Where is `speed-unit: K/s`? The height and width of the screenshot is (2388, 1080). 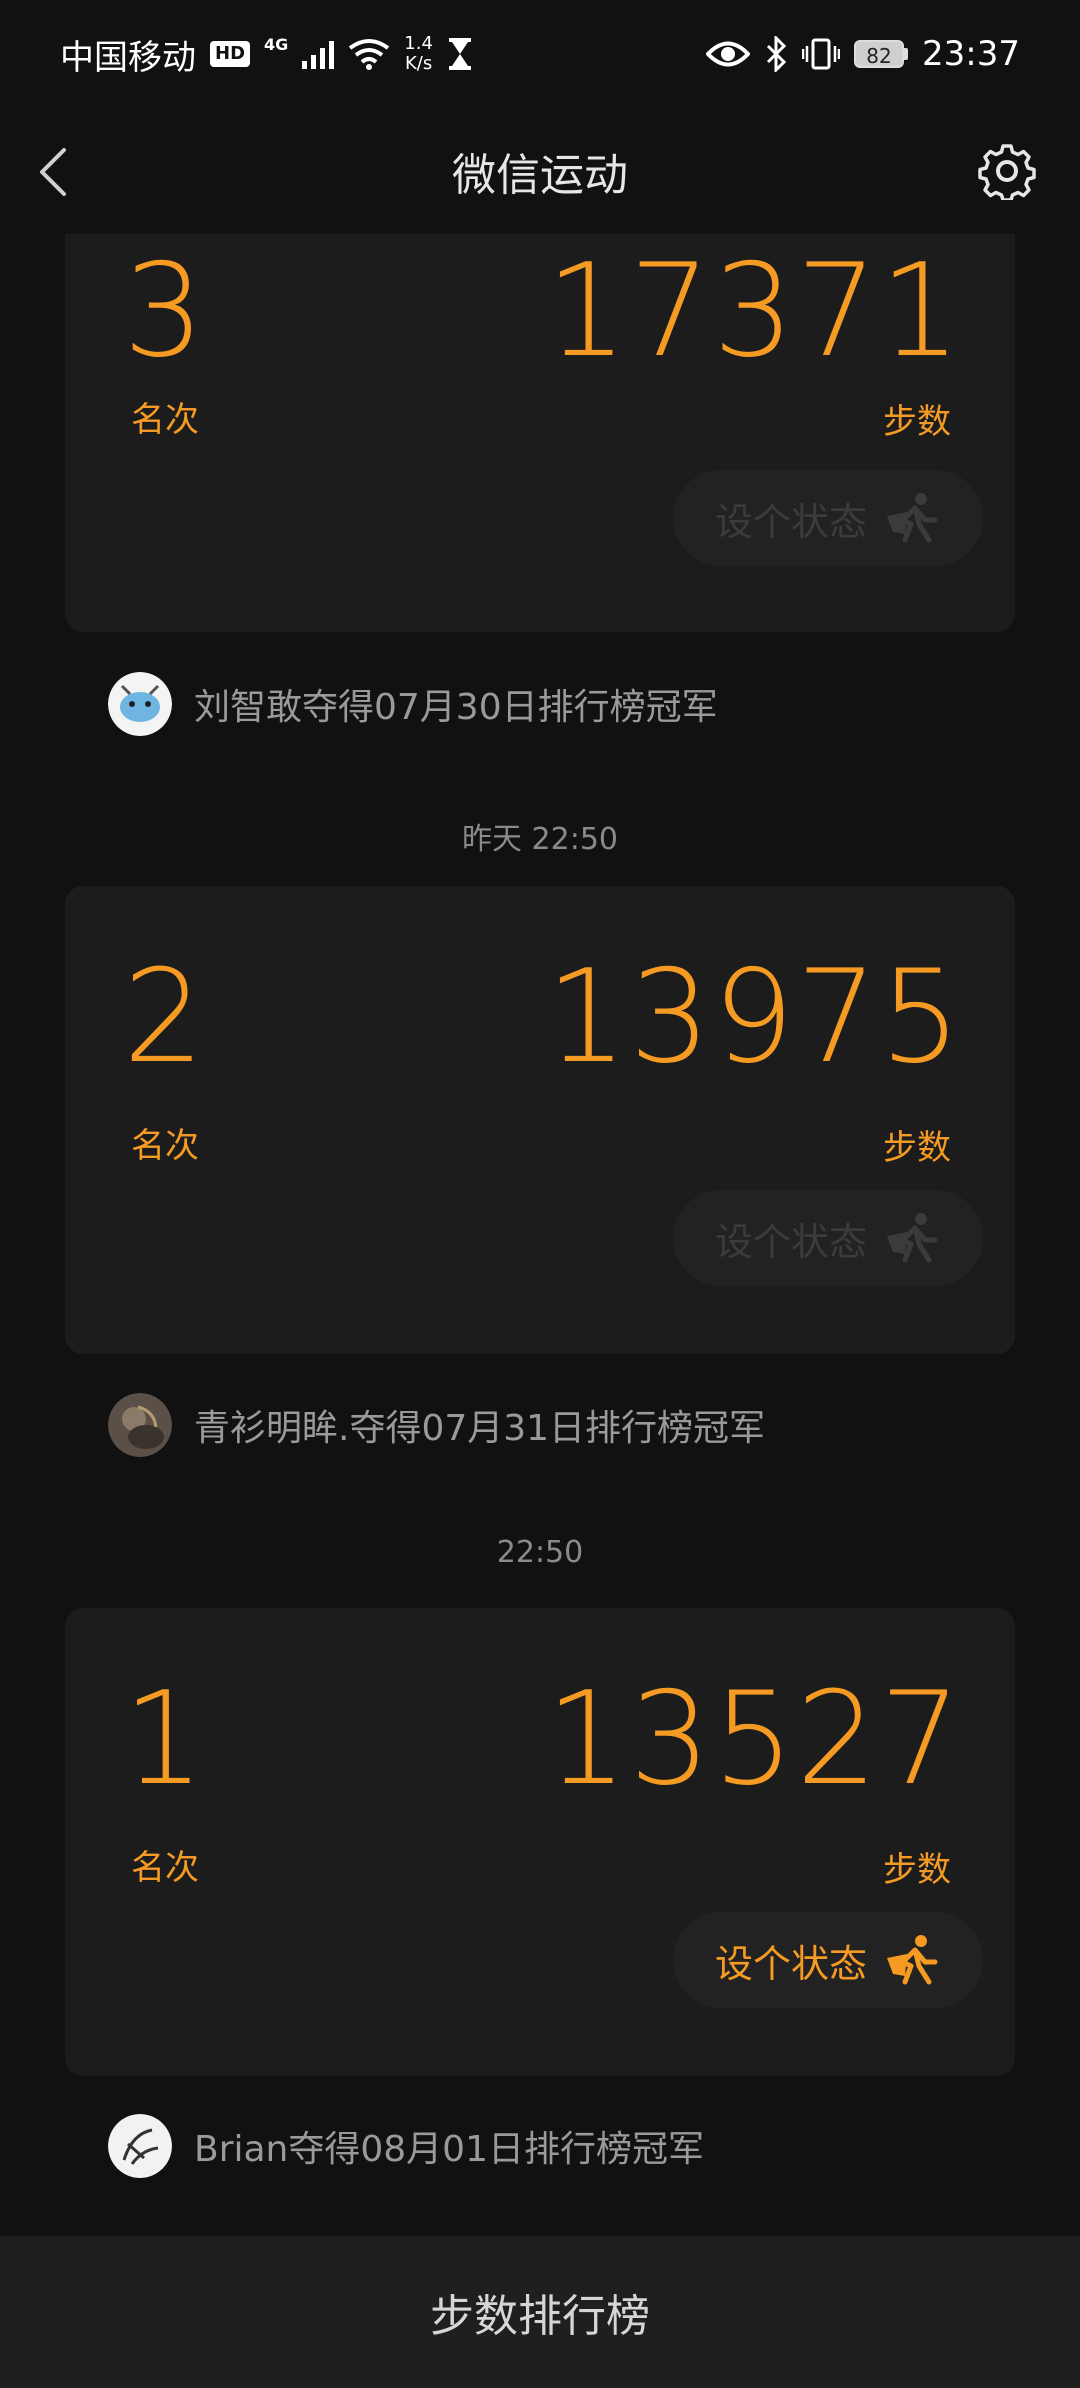
speed-unit: K/s is located at coordinates (418, 63).